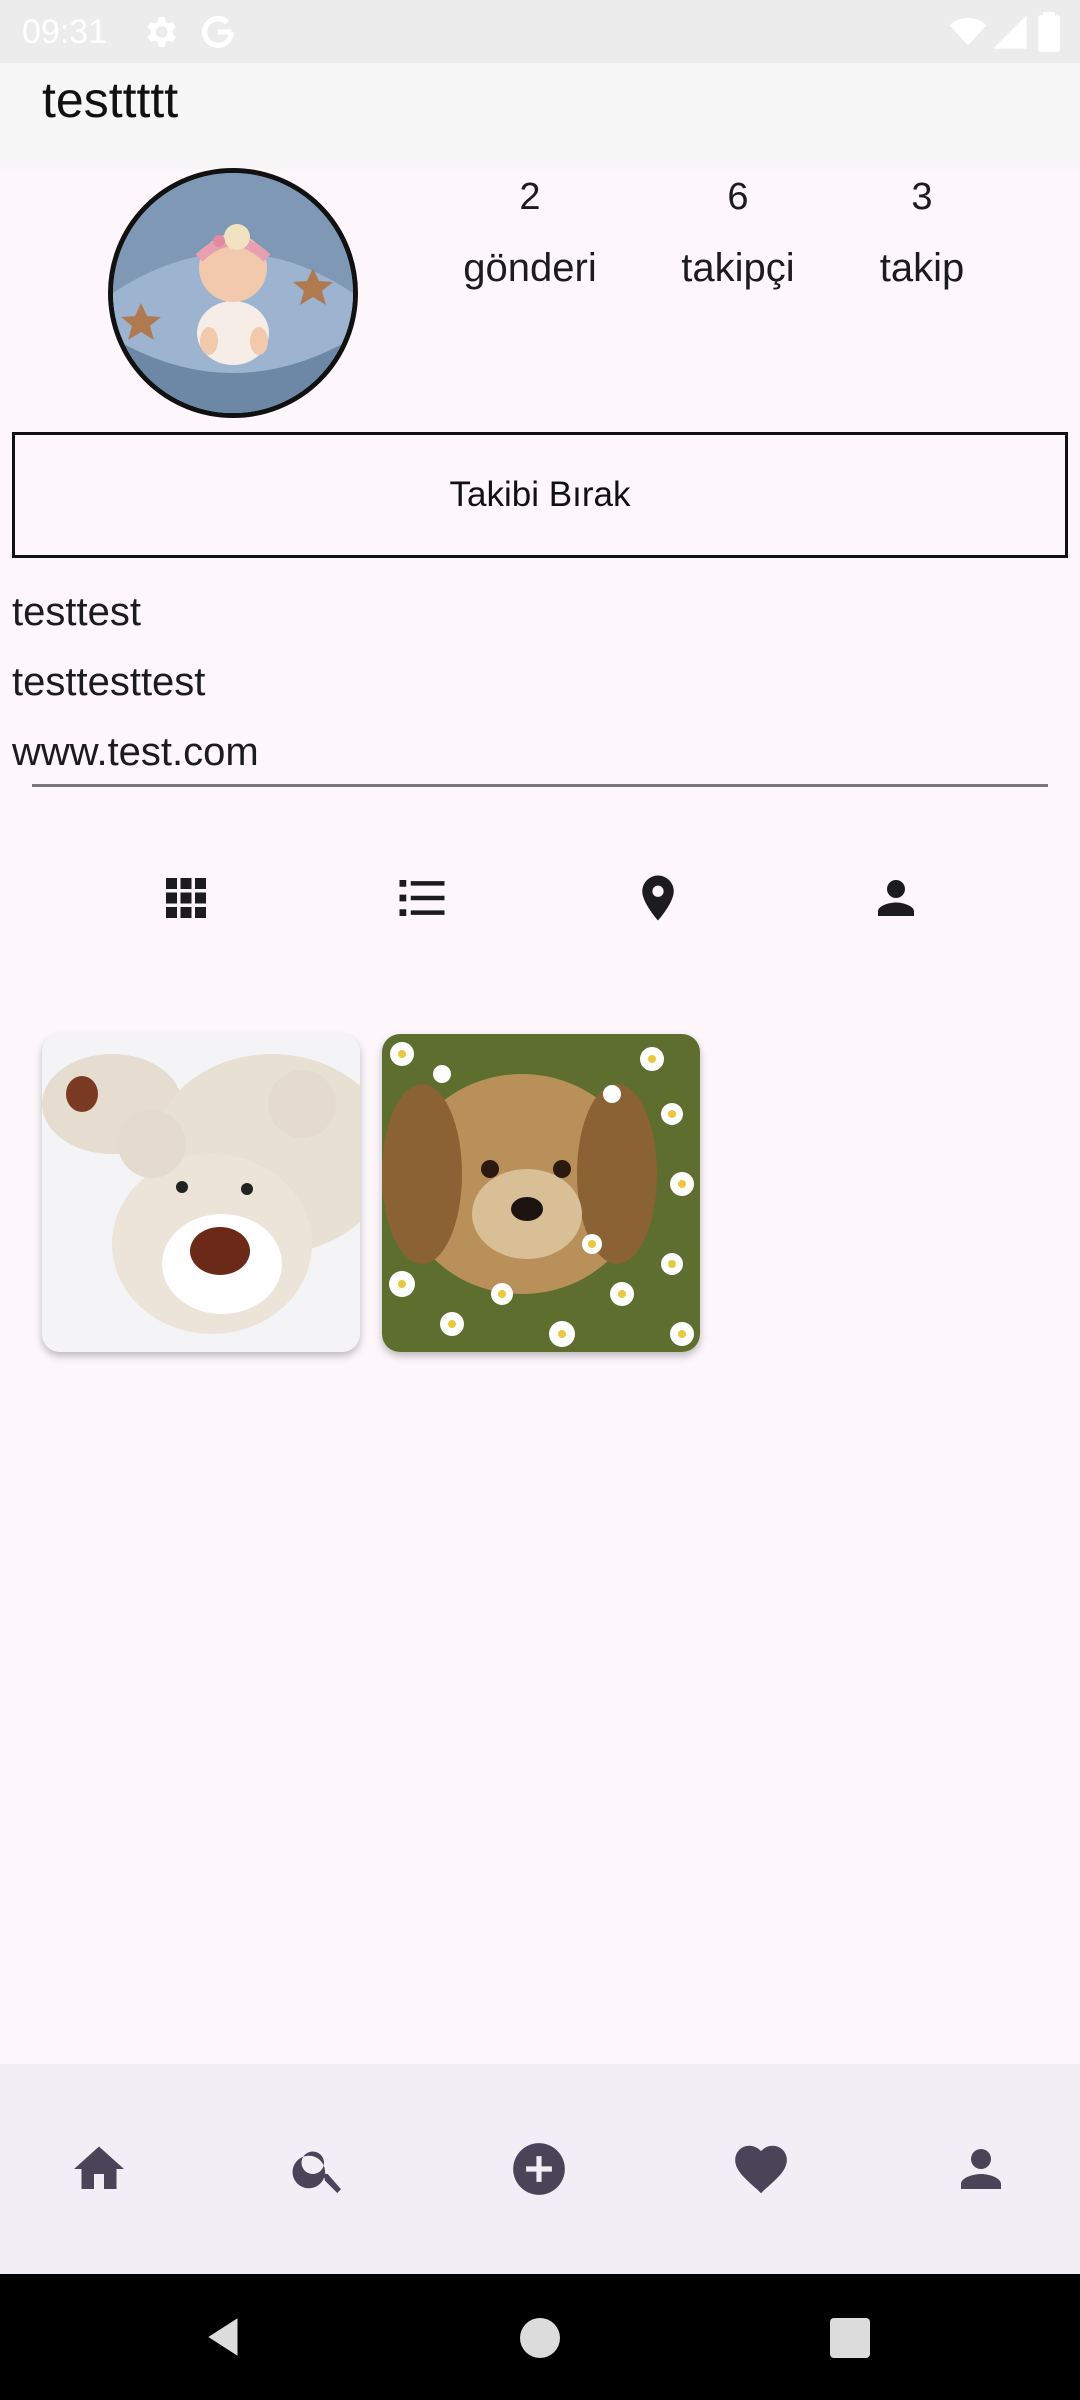 The image size is (1080, 2400). Describe the element at coordinates (738, 268) in the screenshot. I see `followers-label: takipçi` at that location.